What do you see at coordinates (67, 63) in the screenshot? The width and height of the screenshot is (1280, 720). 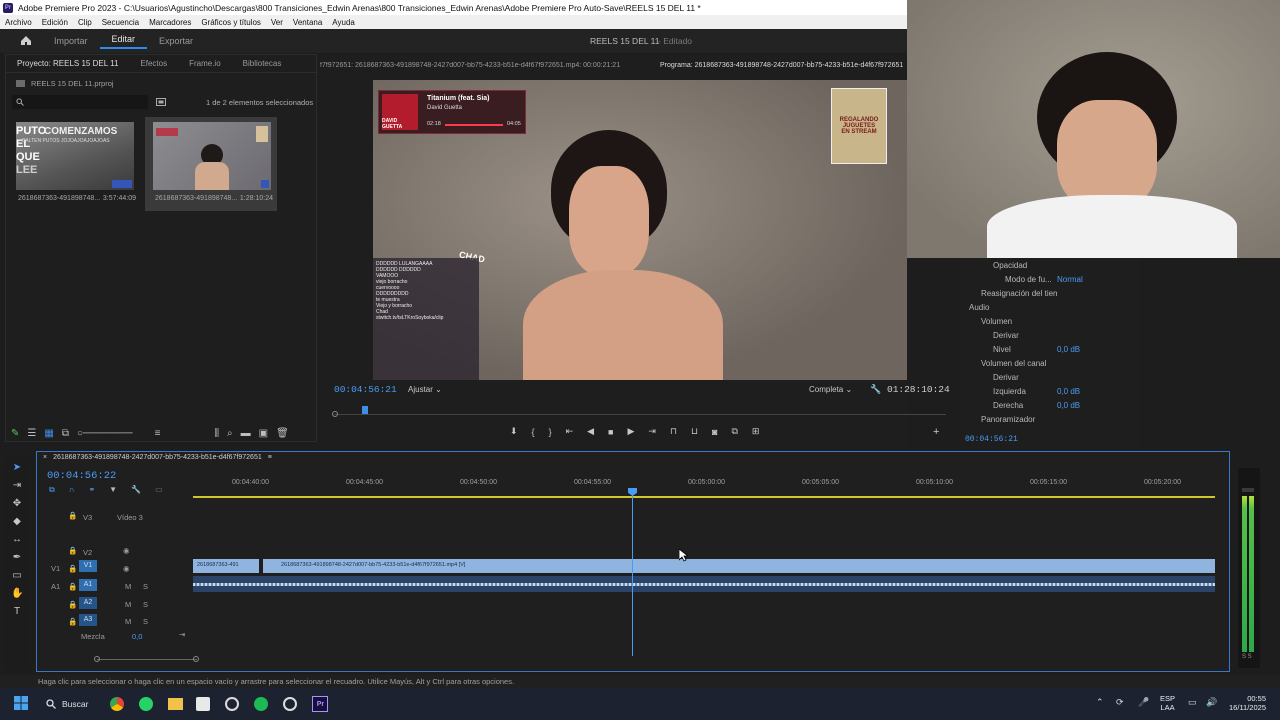 I see `tab-proyecto: Proyecto: REELS 15 DEL 11` at bounding box center [67, 63].